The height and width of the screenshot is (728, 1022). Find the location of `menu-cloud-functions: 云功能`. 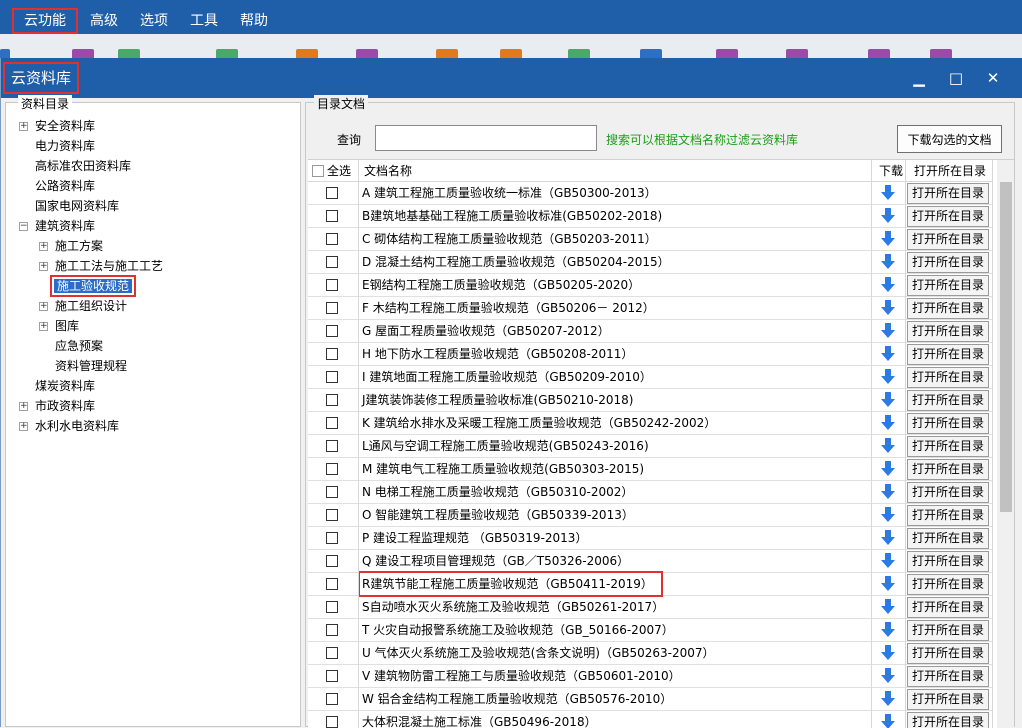

menu-cloud-functions: 云功能 is located at coordinates (45, 21).